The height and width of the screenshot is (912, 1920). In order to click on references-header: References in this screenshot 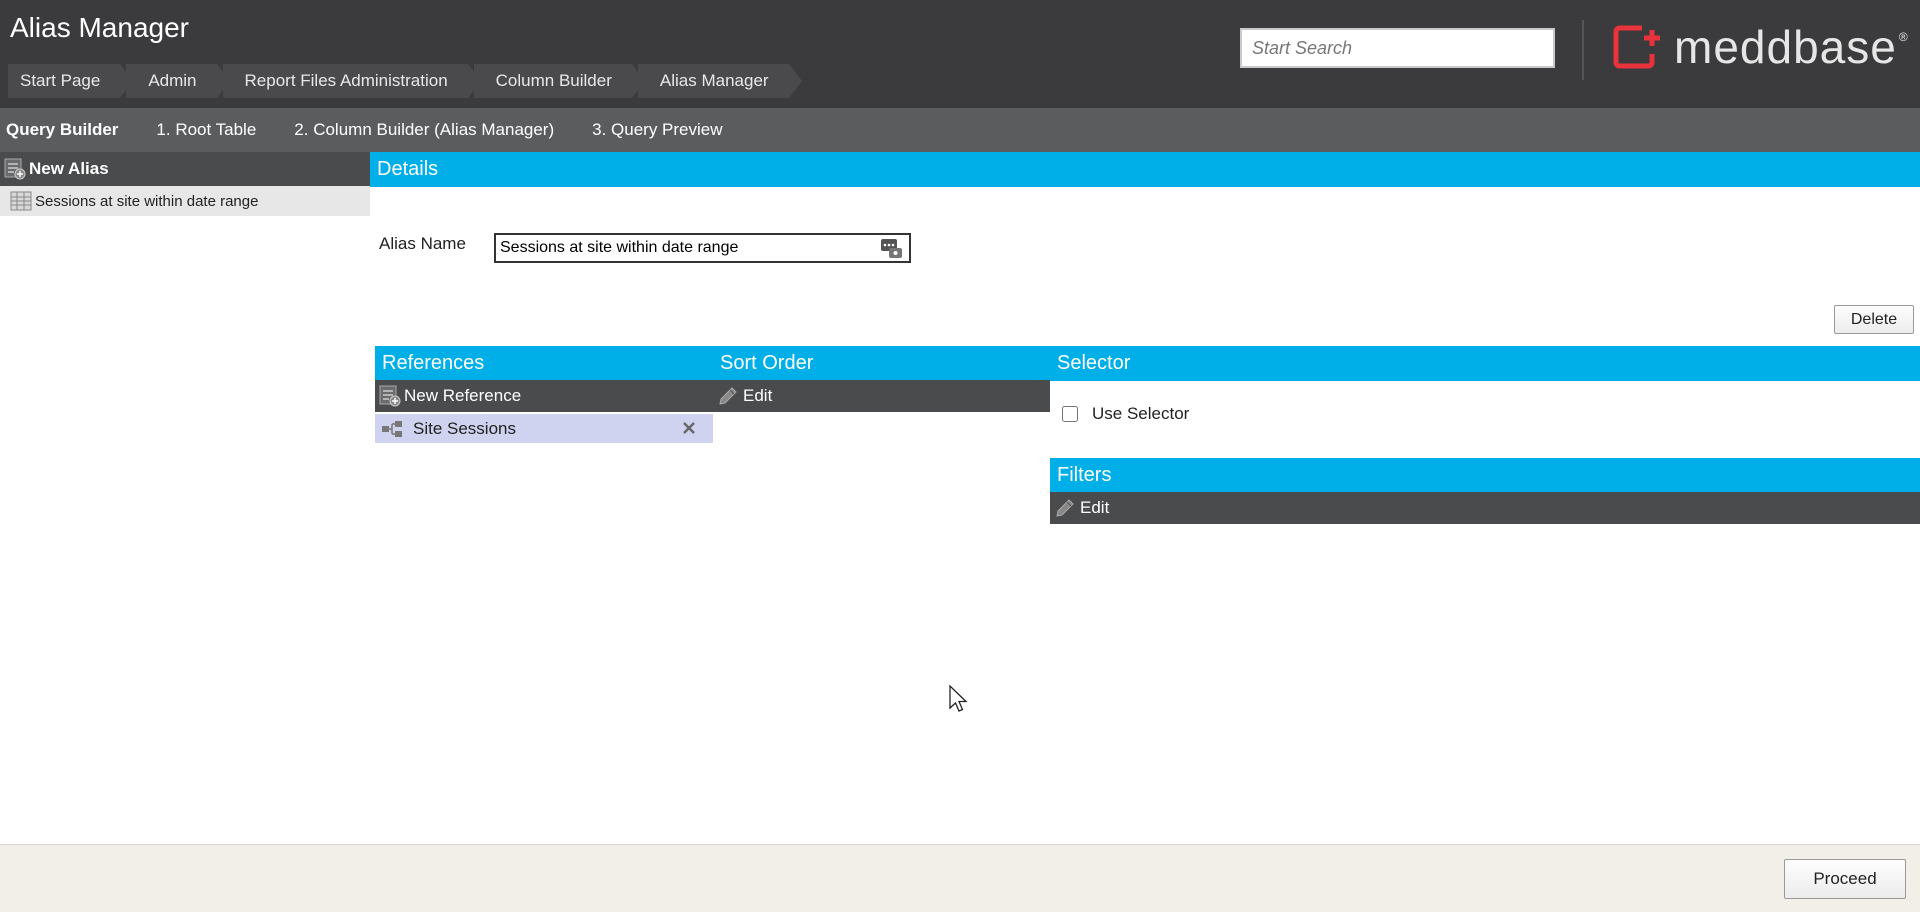, I will do `click(544, 363)`.